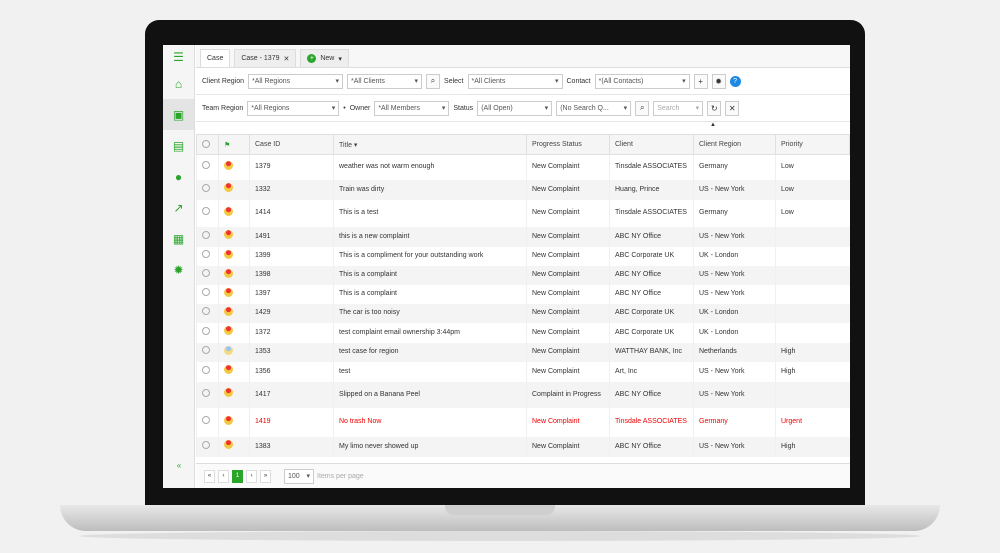 The width and height of the screenshot is (1000, 553). I want to click on cell-region: Germany, so click(734, 167).